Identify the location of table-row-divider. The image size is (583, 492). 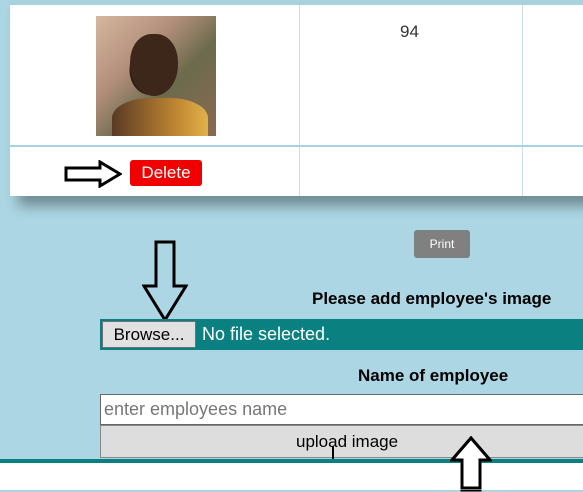
(296, 146).